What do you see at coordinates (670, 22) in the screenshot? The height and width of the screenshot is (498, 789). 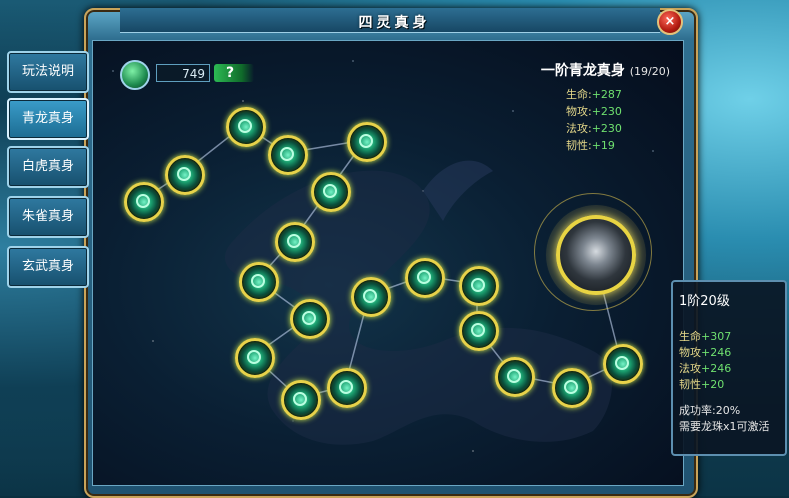 I see `close-button: ×` at bounding box center [670, 22].